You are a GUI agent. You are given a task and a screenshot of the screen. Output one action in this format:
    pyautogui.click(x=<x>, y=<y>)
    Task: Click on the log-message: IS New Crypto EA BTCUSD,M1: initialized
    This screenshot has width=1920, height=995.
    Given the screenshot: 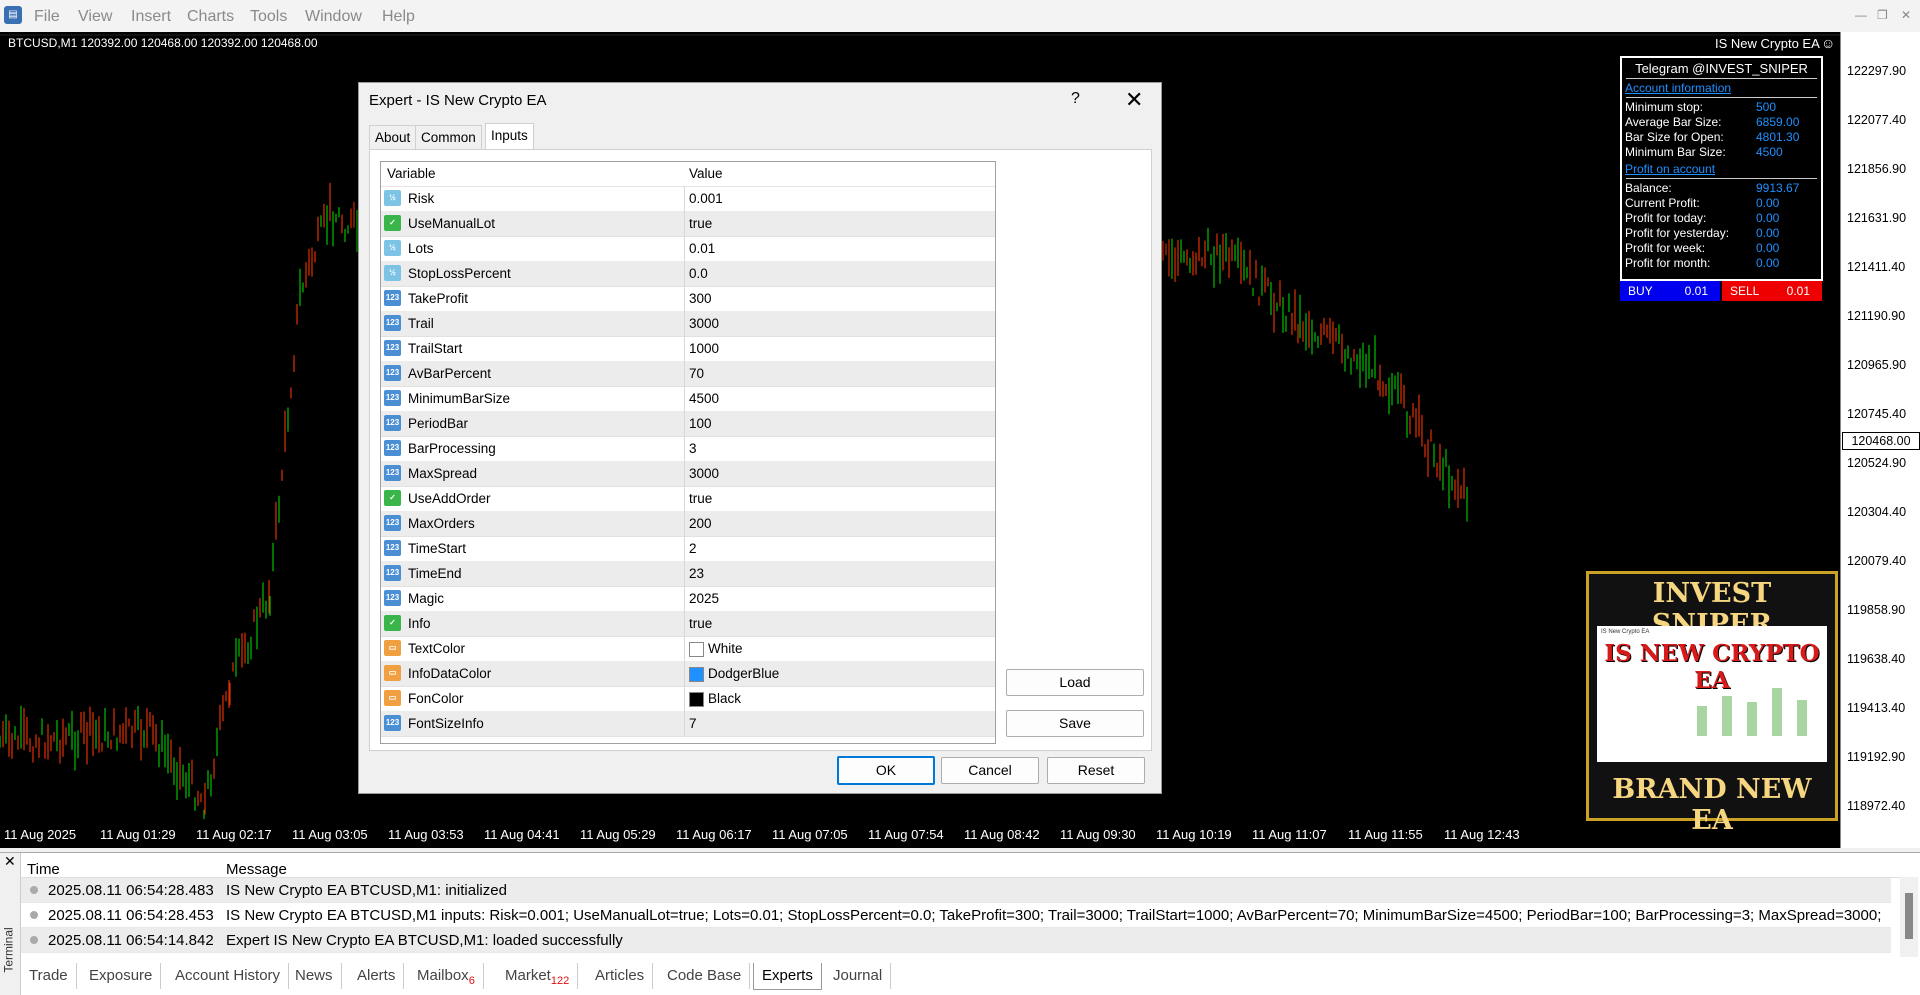 What is the action you would take?
    pyautogui.click(x=366, y=890)
    